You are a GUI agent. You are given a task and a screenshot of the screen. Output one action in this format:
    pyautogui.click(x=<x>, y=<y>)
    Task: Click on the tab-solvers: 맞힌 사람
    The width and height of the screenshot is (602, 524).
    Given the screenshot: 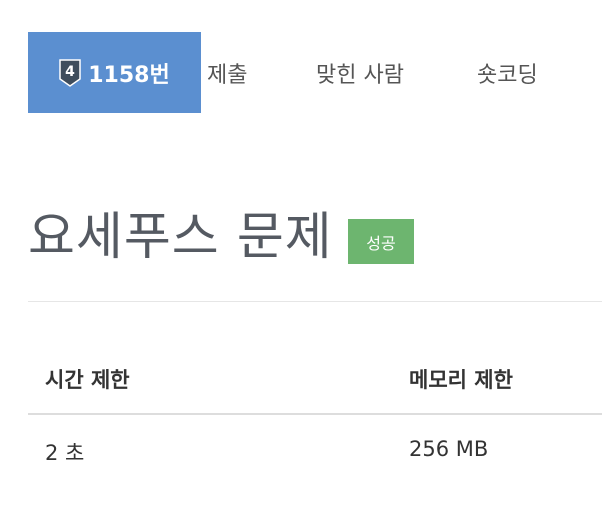 What is the action you would take?
    pyautogui.click(x=360, y=72)
    